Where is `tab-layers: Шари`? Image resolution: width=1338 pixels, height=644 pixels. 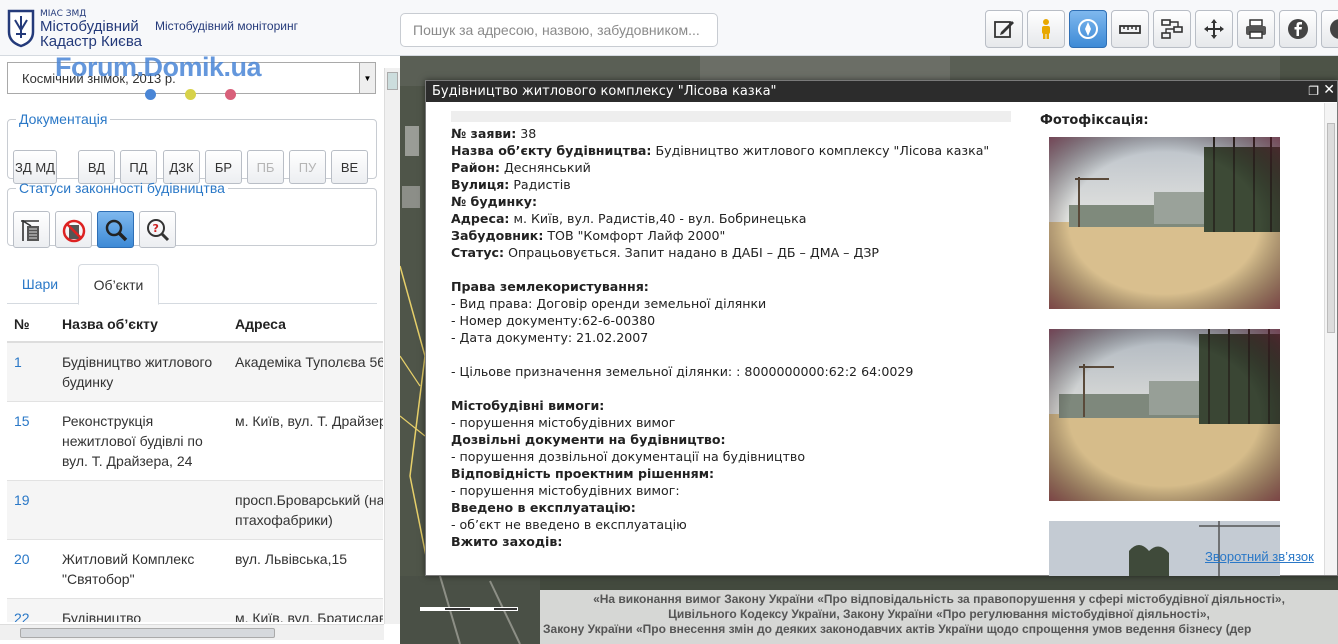 tab-layers: Шари is located at coordinates (40, 284).